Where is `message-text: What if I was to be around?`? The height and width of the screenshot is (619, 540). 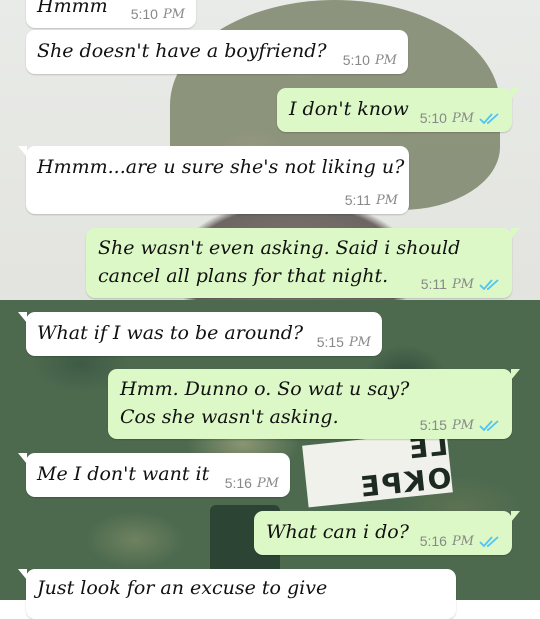
message-text: What if I was to be around? is located at coordinates (170, 333).